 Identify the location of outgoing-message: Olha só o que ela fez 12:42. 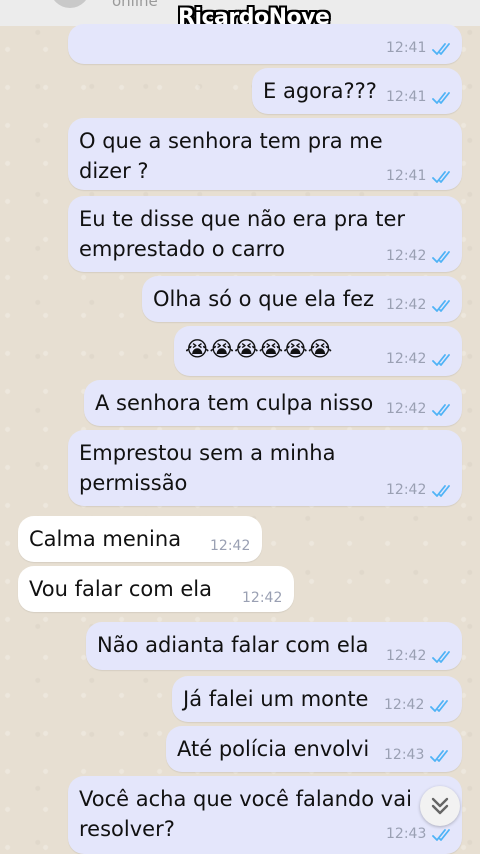
(302, 299).